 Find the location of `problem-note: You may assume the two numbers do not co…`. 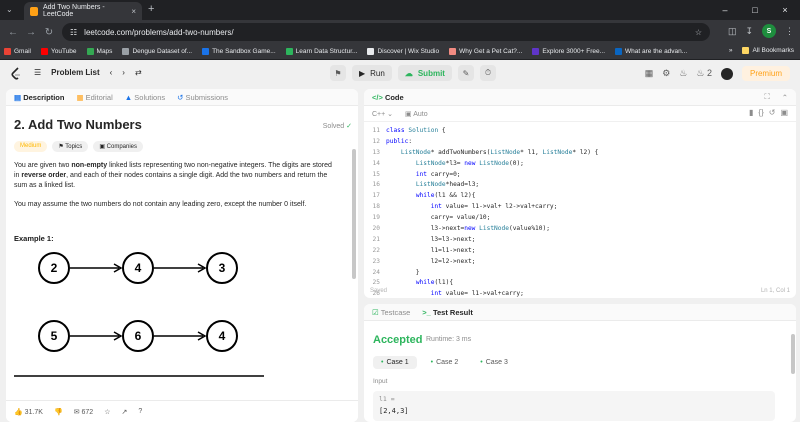

problem-note: You may assume the two numbers do not co… is located at coordinates (160, 204).